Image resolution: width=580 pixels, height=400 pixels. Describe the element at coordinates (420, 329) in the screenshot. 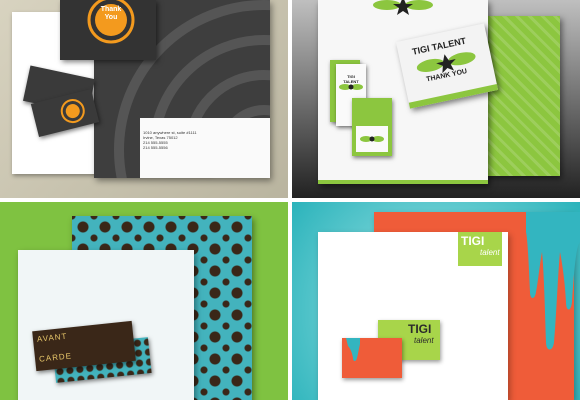

I see `card-logo-tigi: TIGI` at that location.